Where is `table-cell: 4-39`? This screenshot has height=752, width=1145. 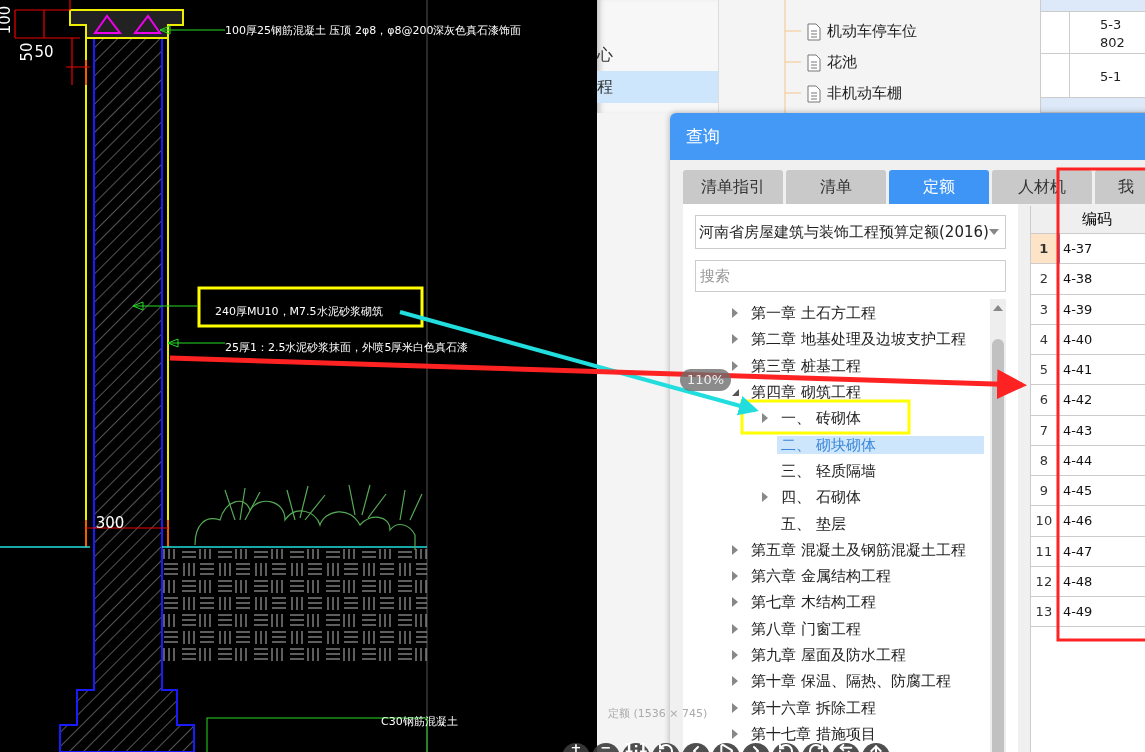 table-cell: 4-39 is located at coordinates (1101, 309).